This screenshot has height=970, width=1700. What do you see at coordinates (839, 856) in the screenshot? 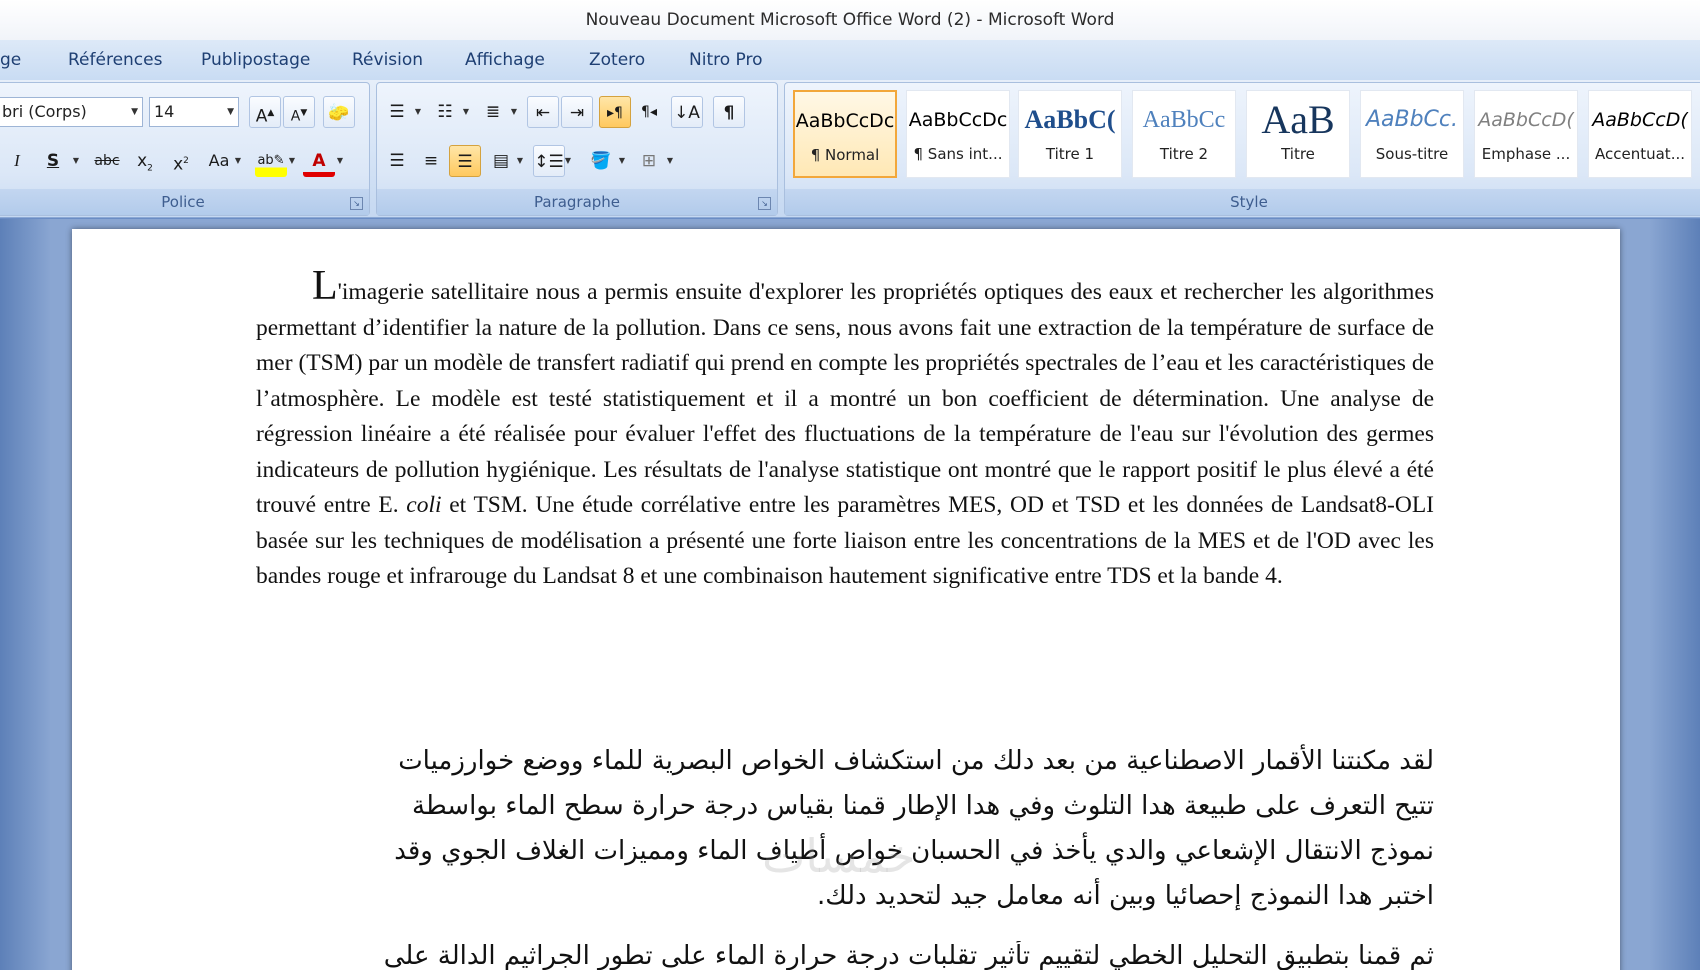
I see `watermark: خمسات` at bounding box center [839, 856].